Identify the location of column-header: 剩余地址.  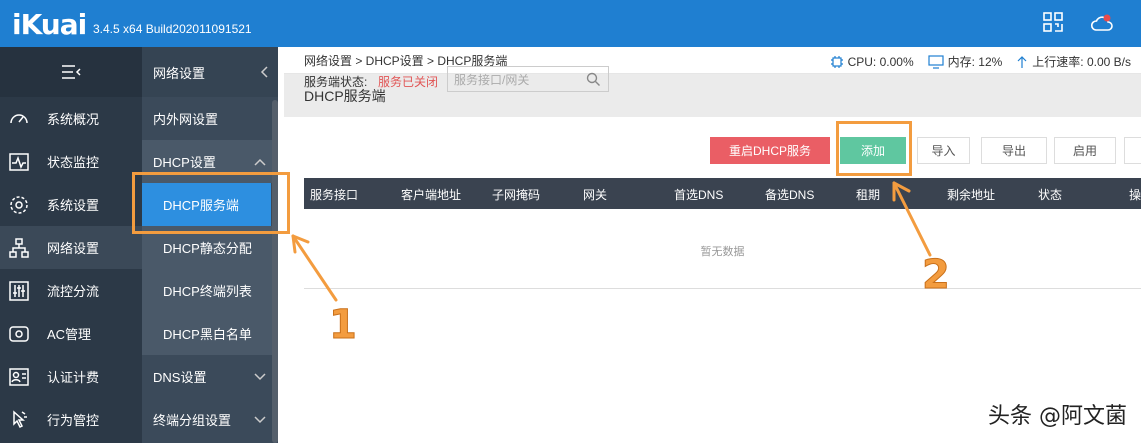
(971, 194).